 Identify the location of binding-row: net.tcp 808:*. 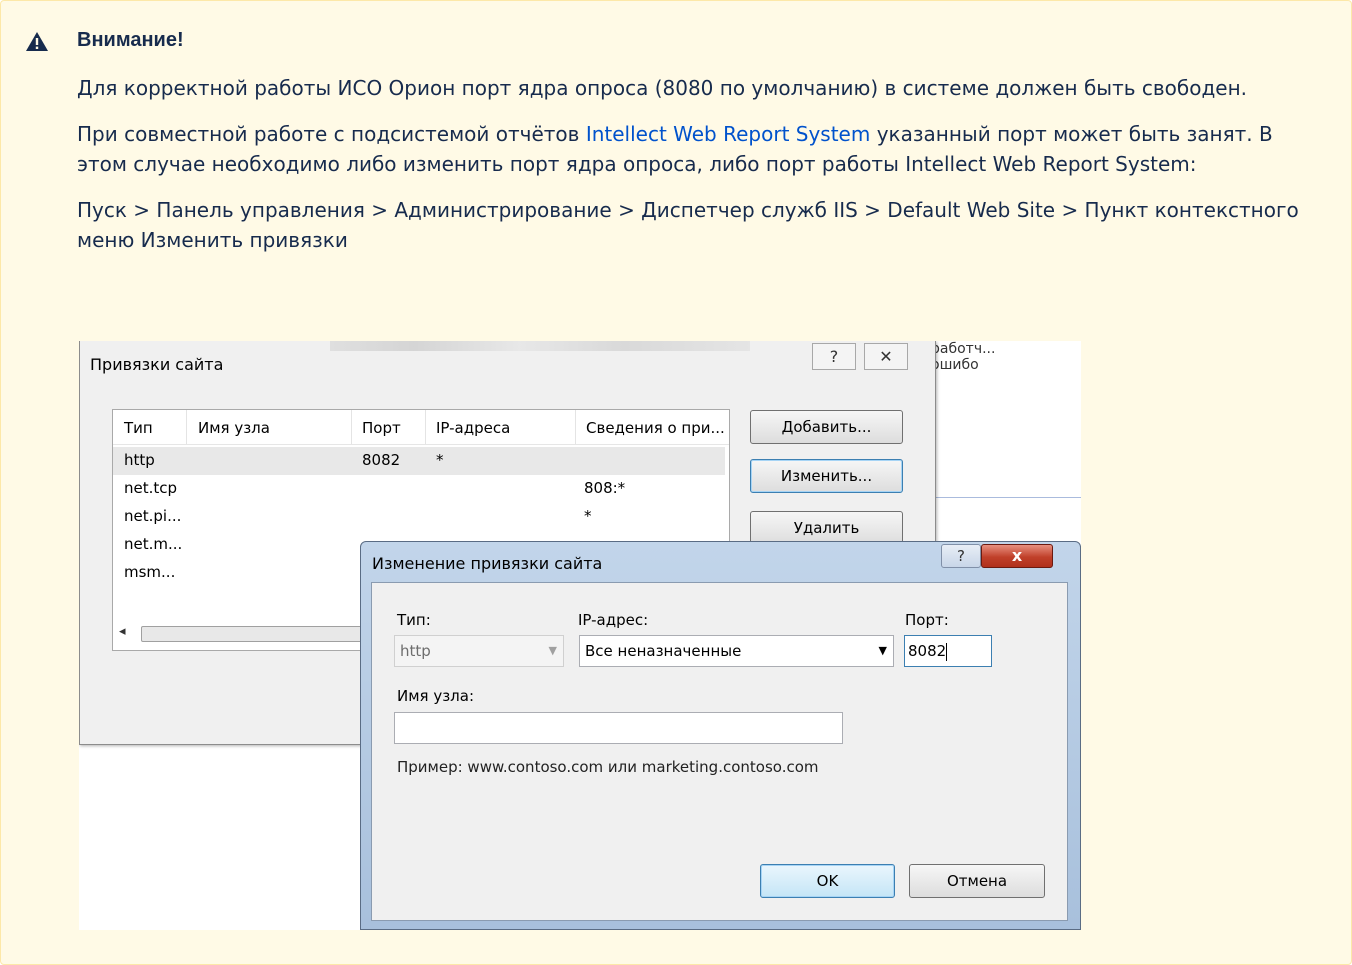
(419, 489).